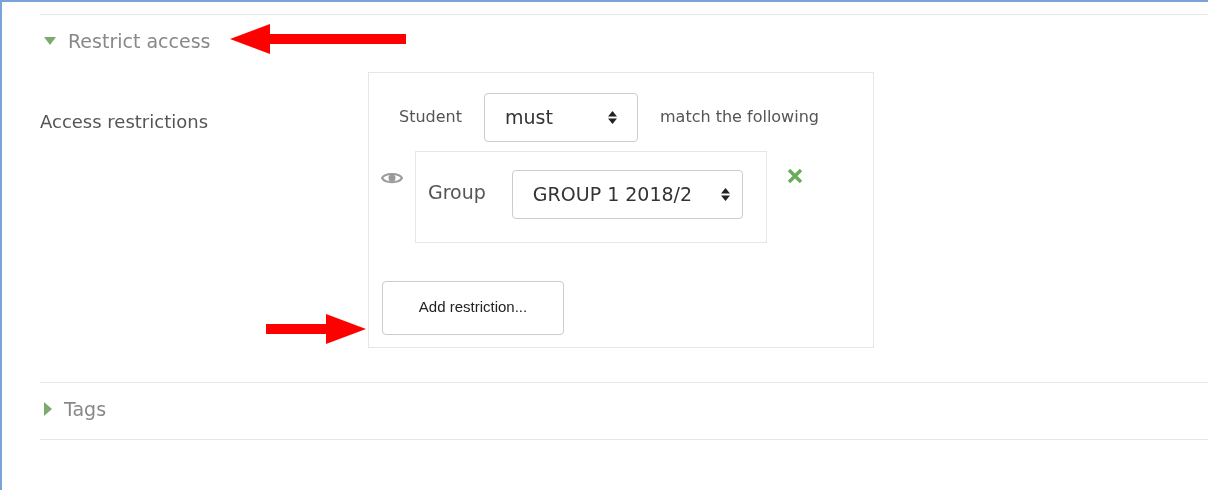  Describe the element at coordinates (795, 175) in the screenshot. I see `remove-icon` at that location.